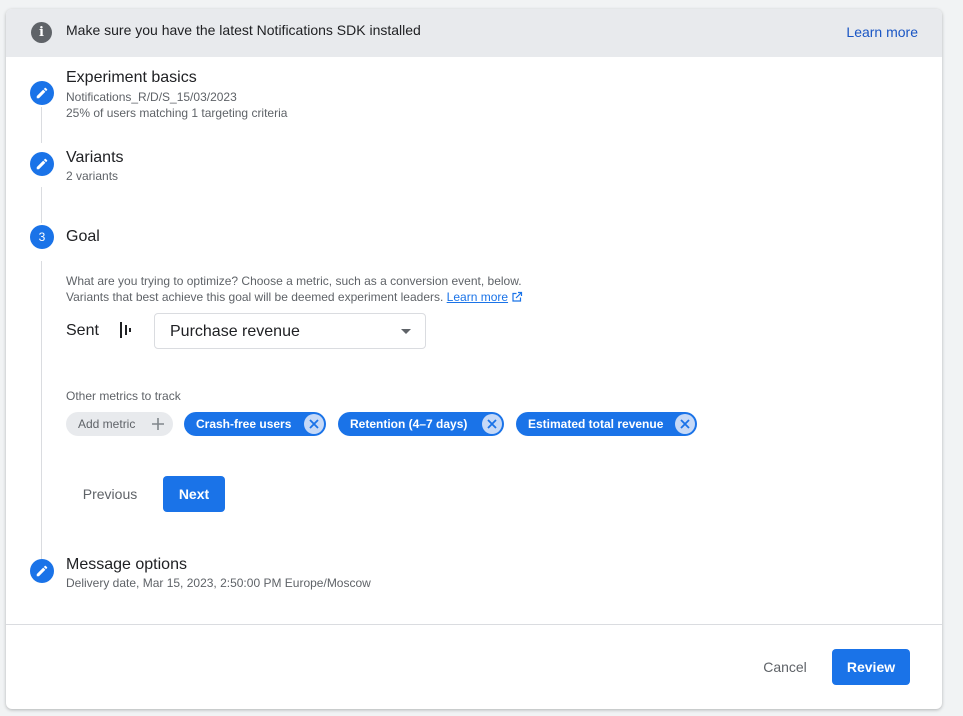  Describe the element at coordinates (194, 494) in the screenshot. I see `next-button: Next` at that location.